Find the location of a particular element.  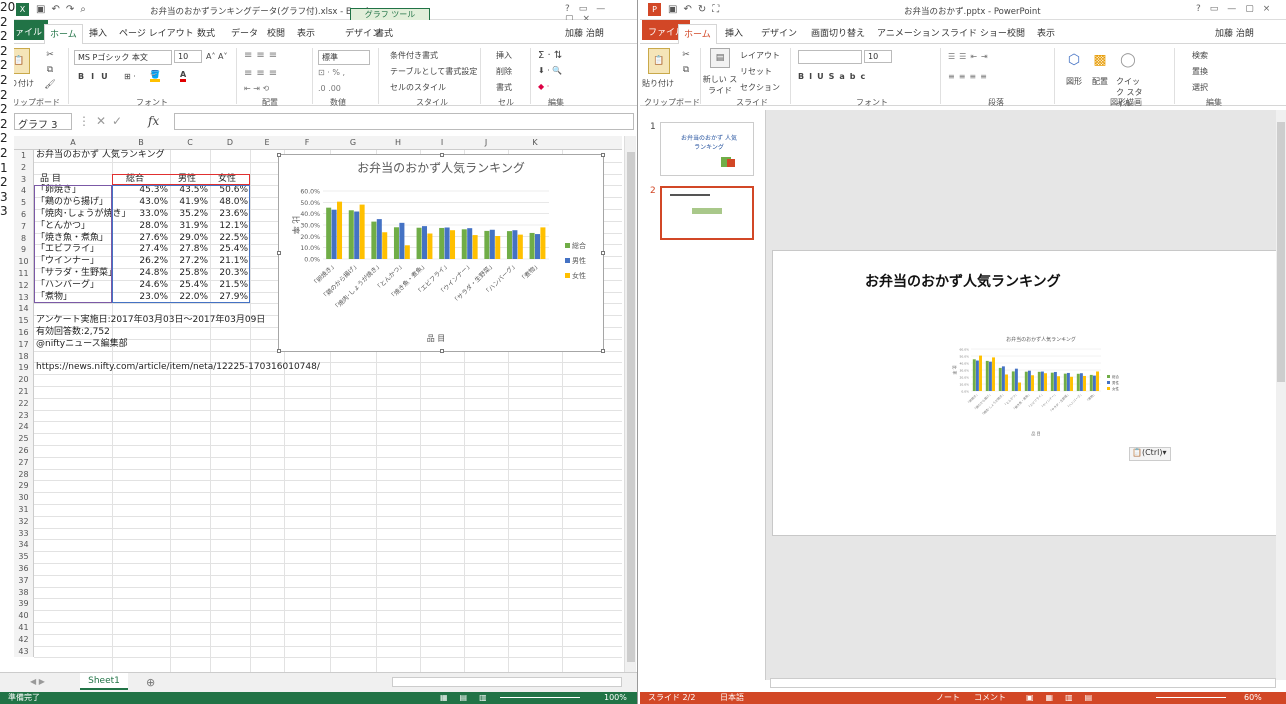

bar-総合-7 is located at coordinates (487, 244).